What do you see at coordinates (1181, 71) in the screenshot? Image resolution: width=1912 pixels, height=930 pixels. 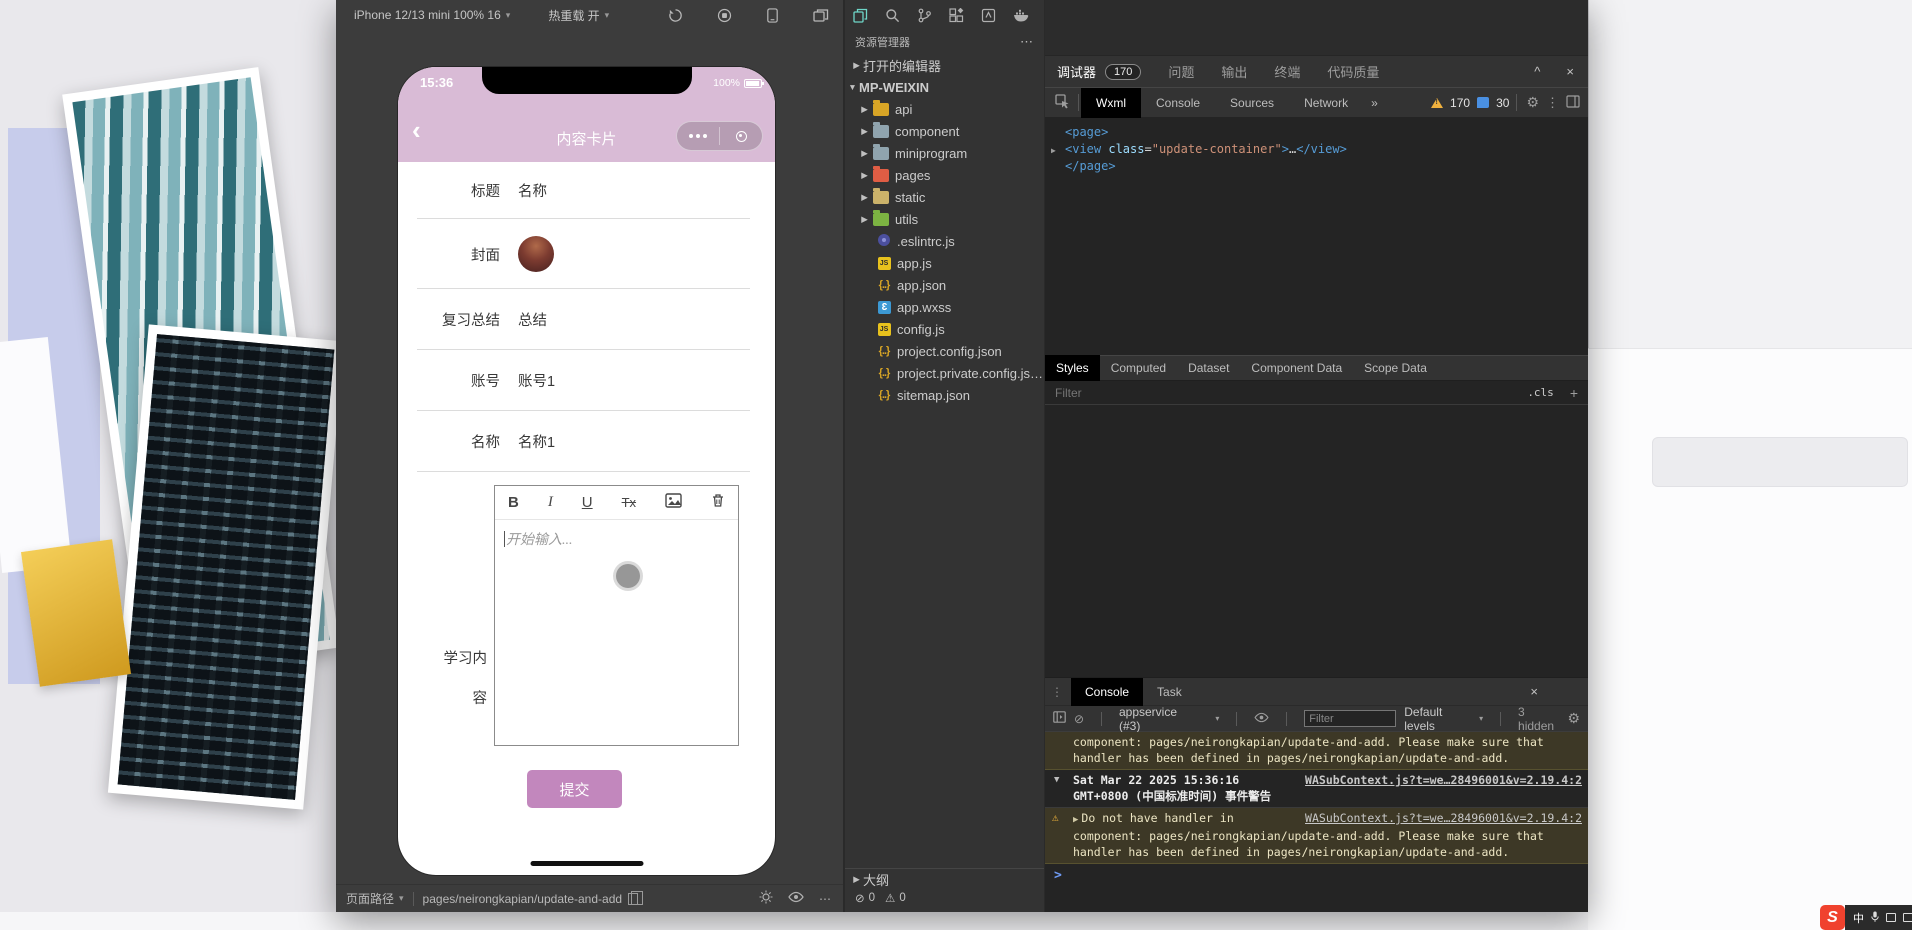 I see `tab-problems: 问题` at bounding box center [1181, 71].